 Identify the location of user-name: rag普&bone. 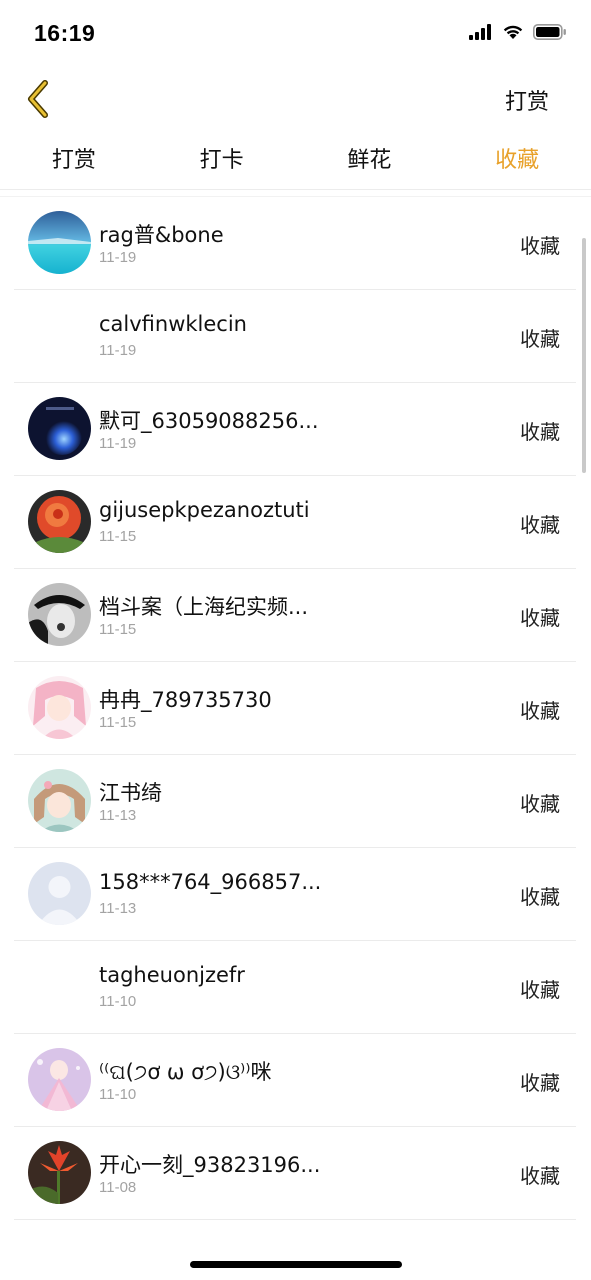
(161, 235).